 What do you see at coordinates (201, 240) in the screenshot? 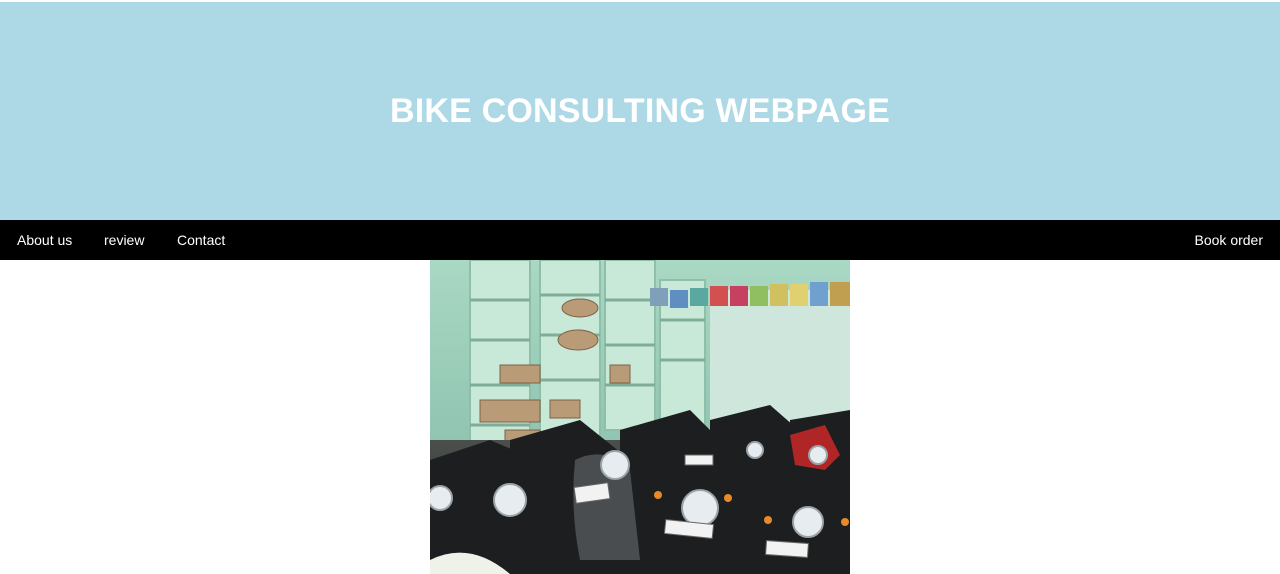
I see `nav-link-contact: Contact` at bounding box center [201, 240].